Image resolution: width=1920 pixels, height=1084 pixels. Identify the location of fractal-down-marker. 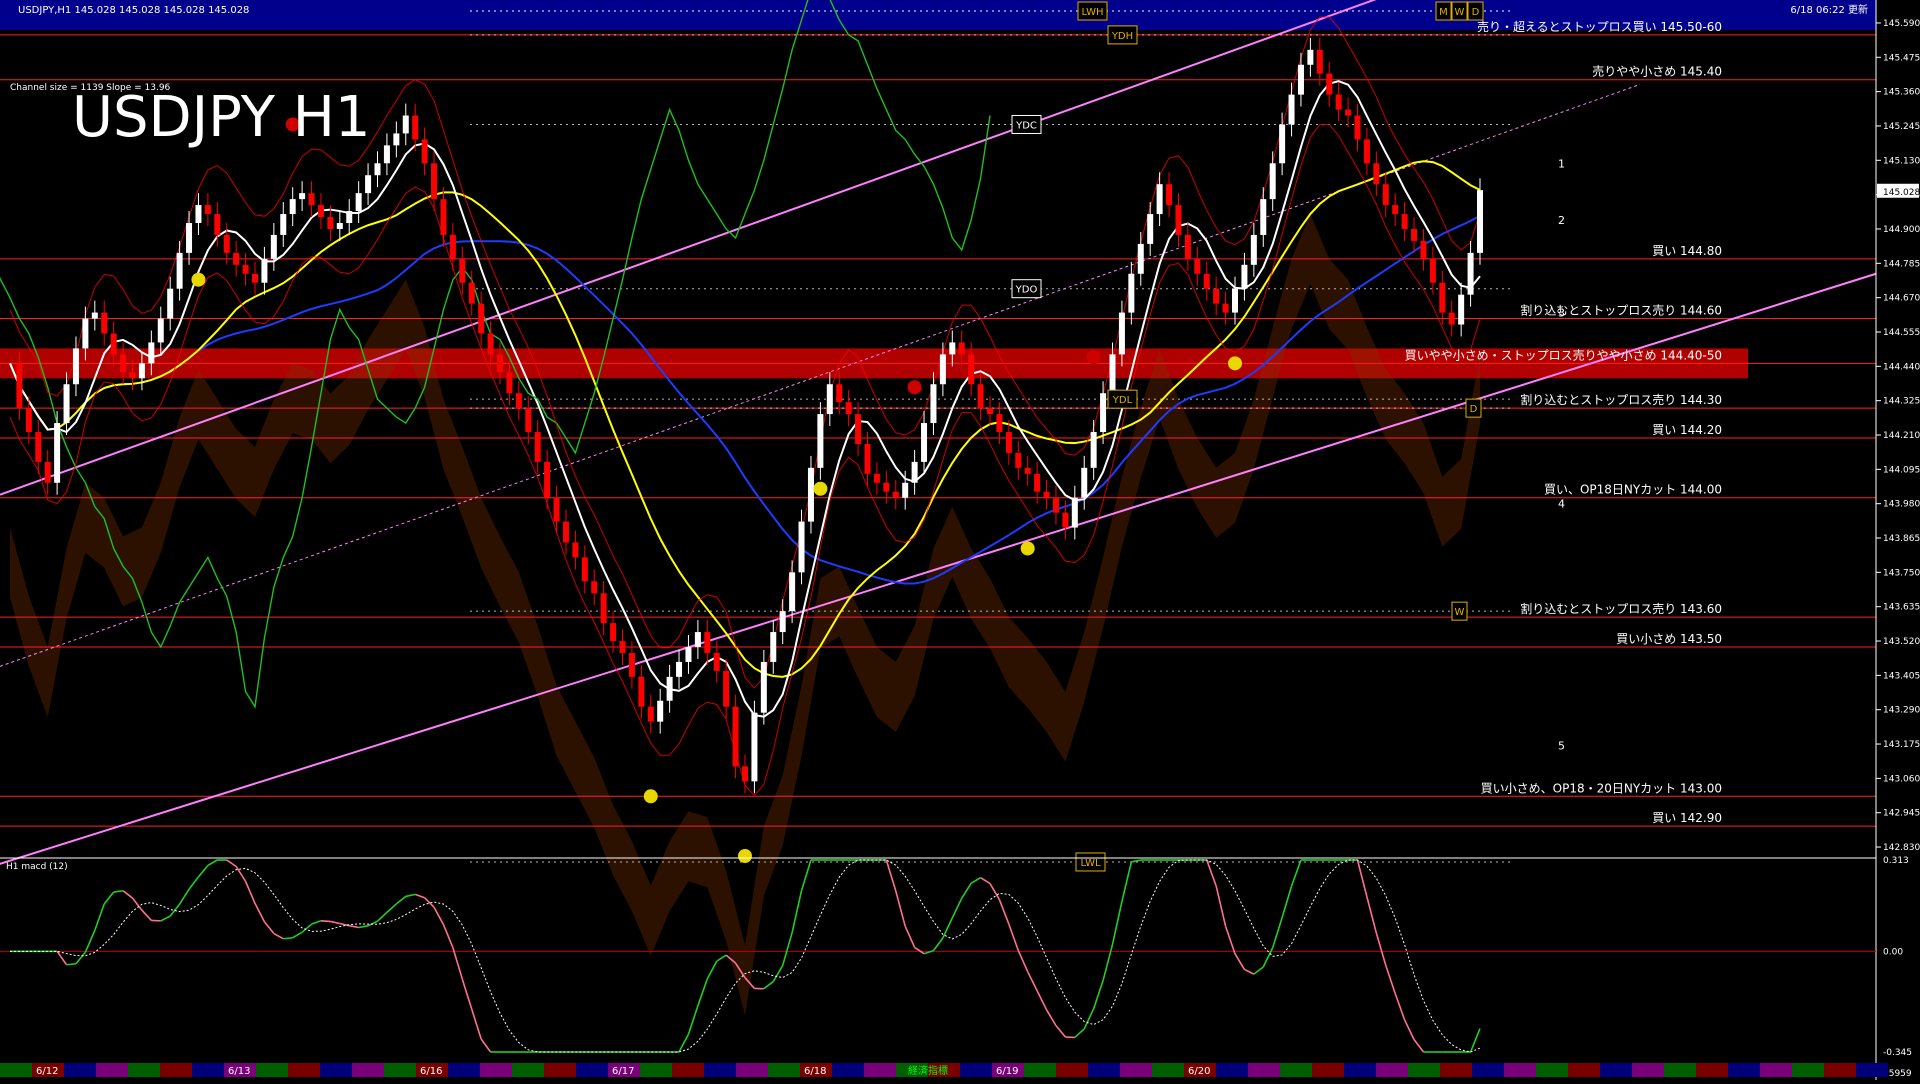
(1028, 548).